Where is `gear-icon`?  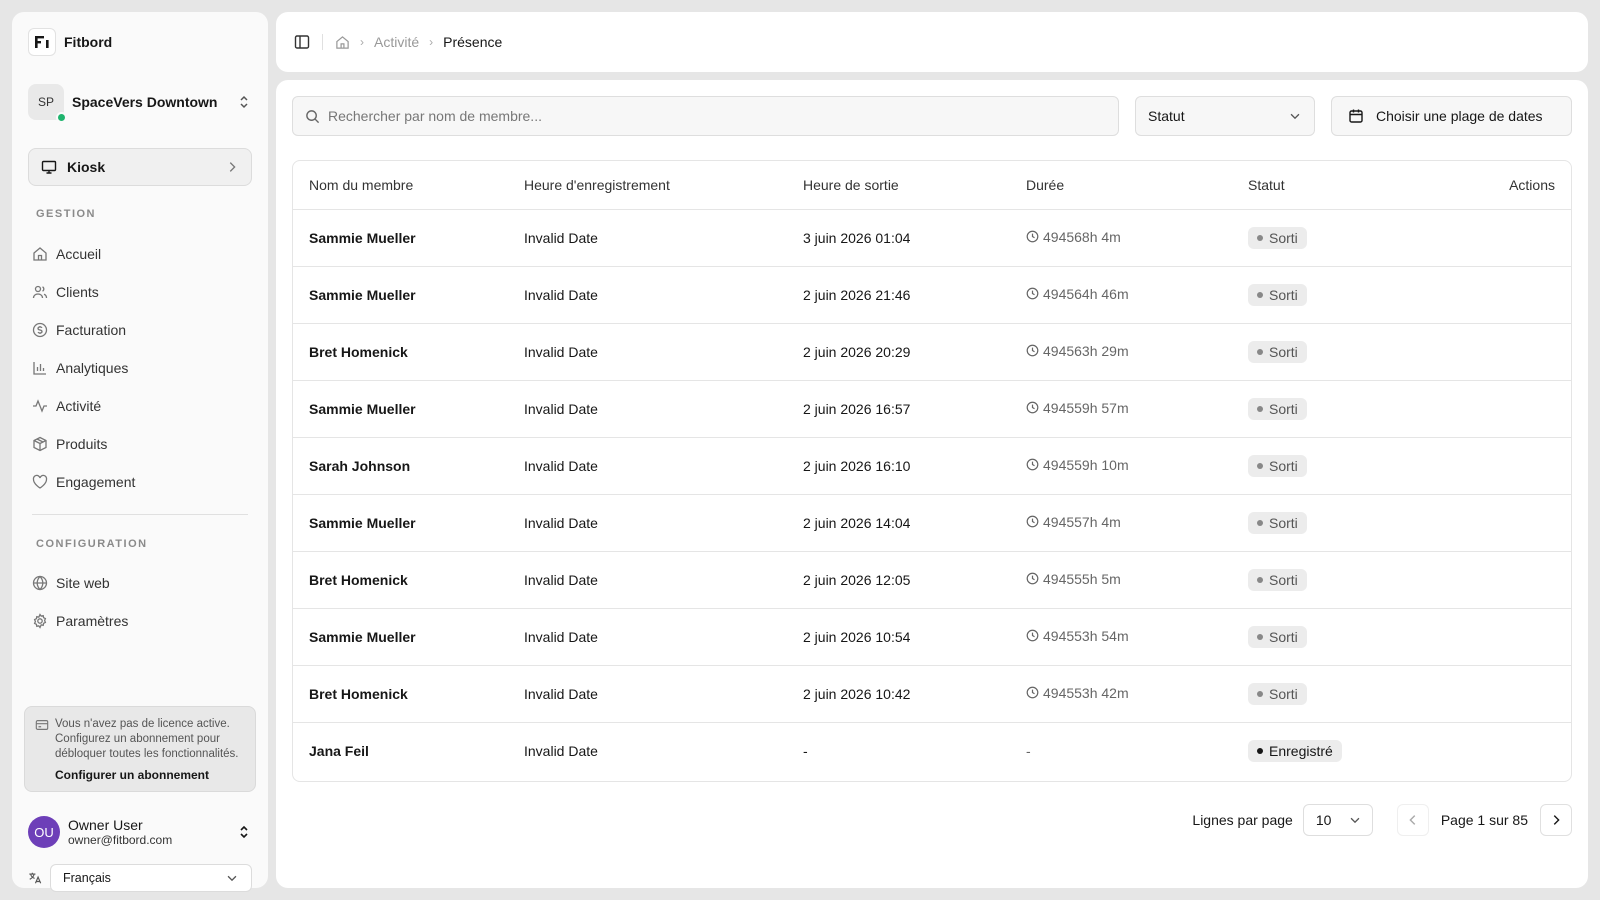 gear-icon is located at coordinates (40, 621).